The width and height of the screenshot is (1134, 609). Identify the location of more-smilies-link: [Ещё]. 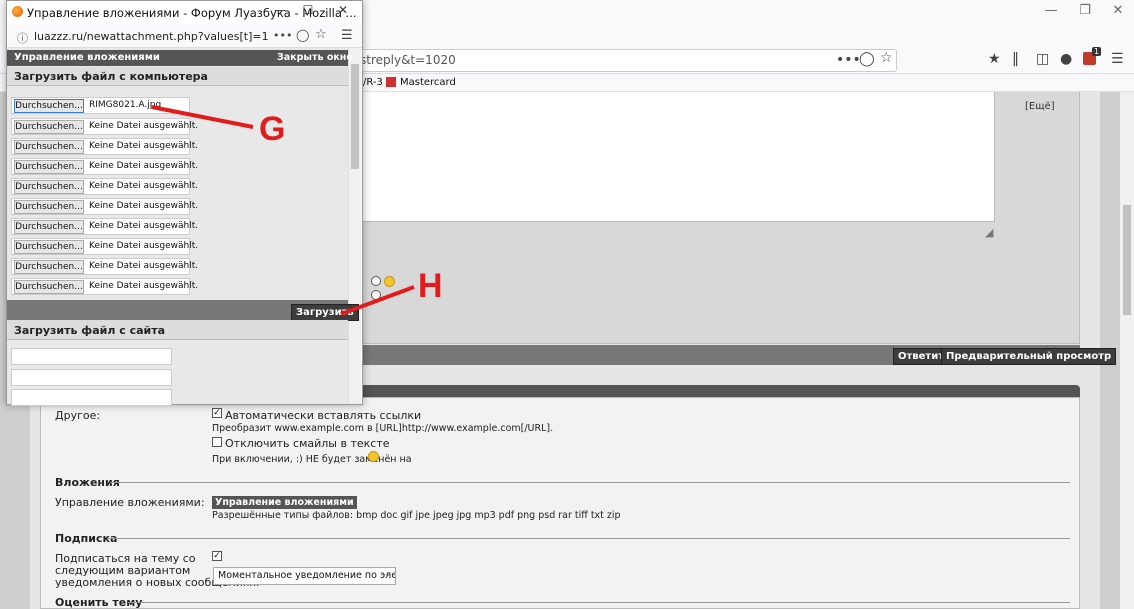
(1040, 106).